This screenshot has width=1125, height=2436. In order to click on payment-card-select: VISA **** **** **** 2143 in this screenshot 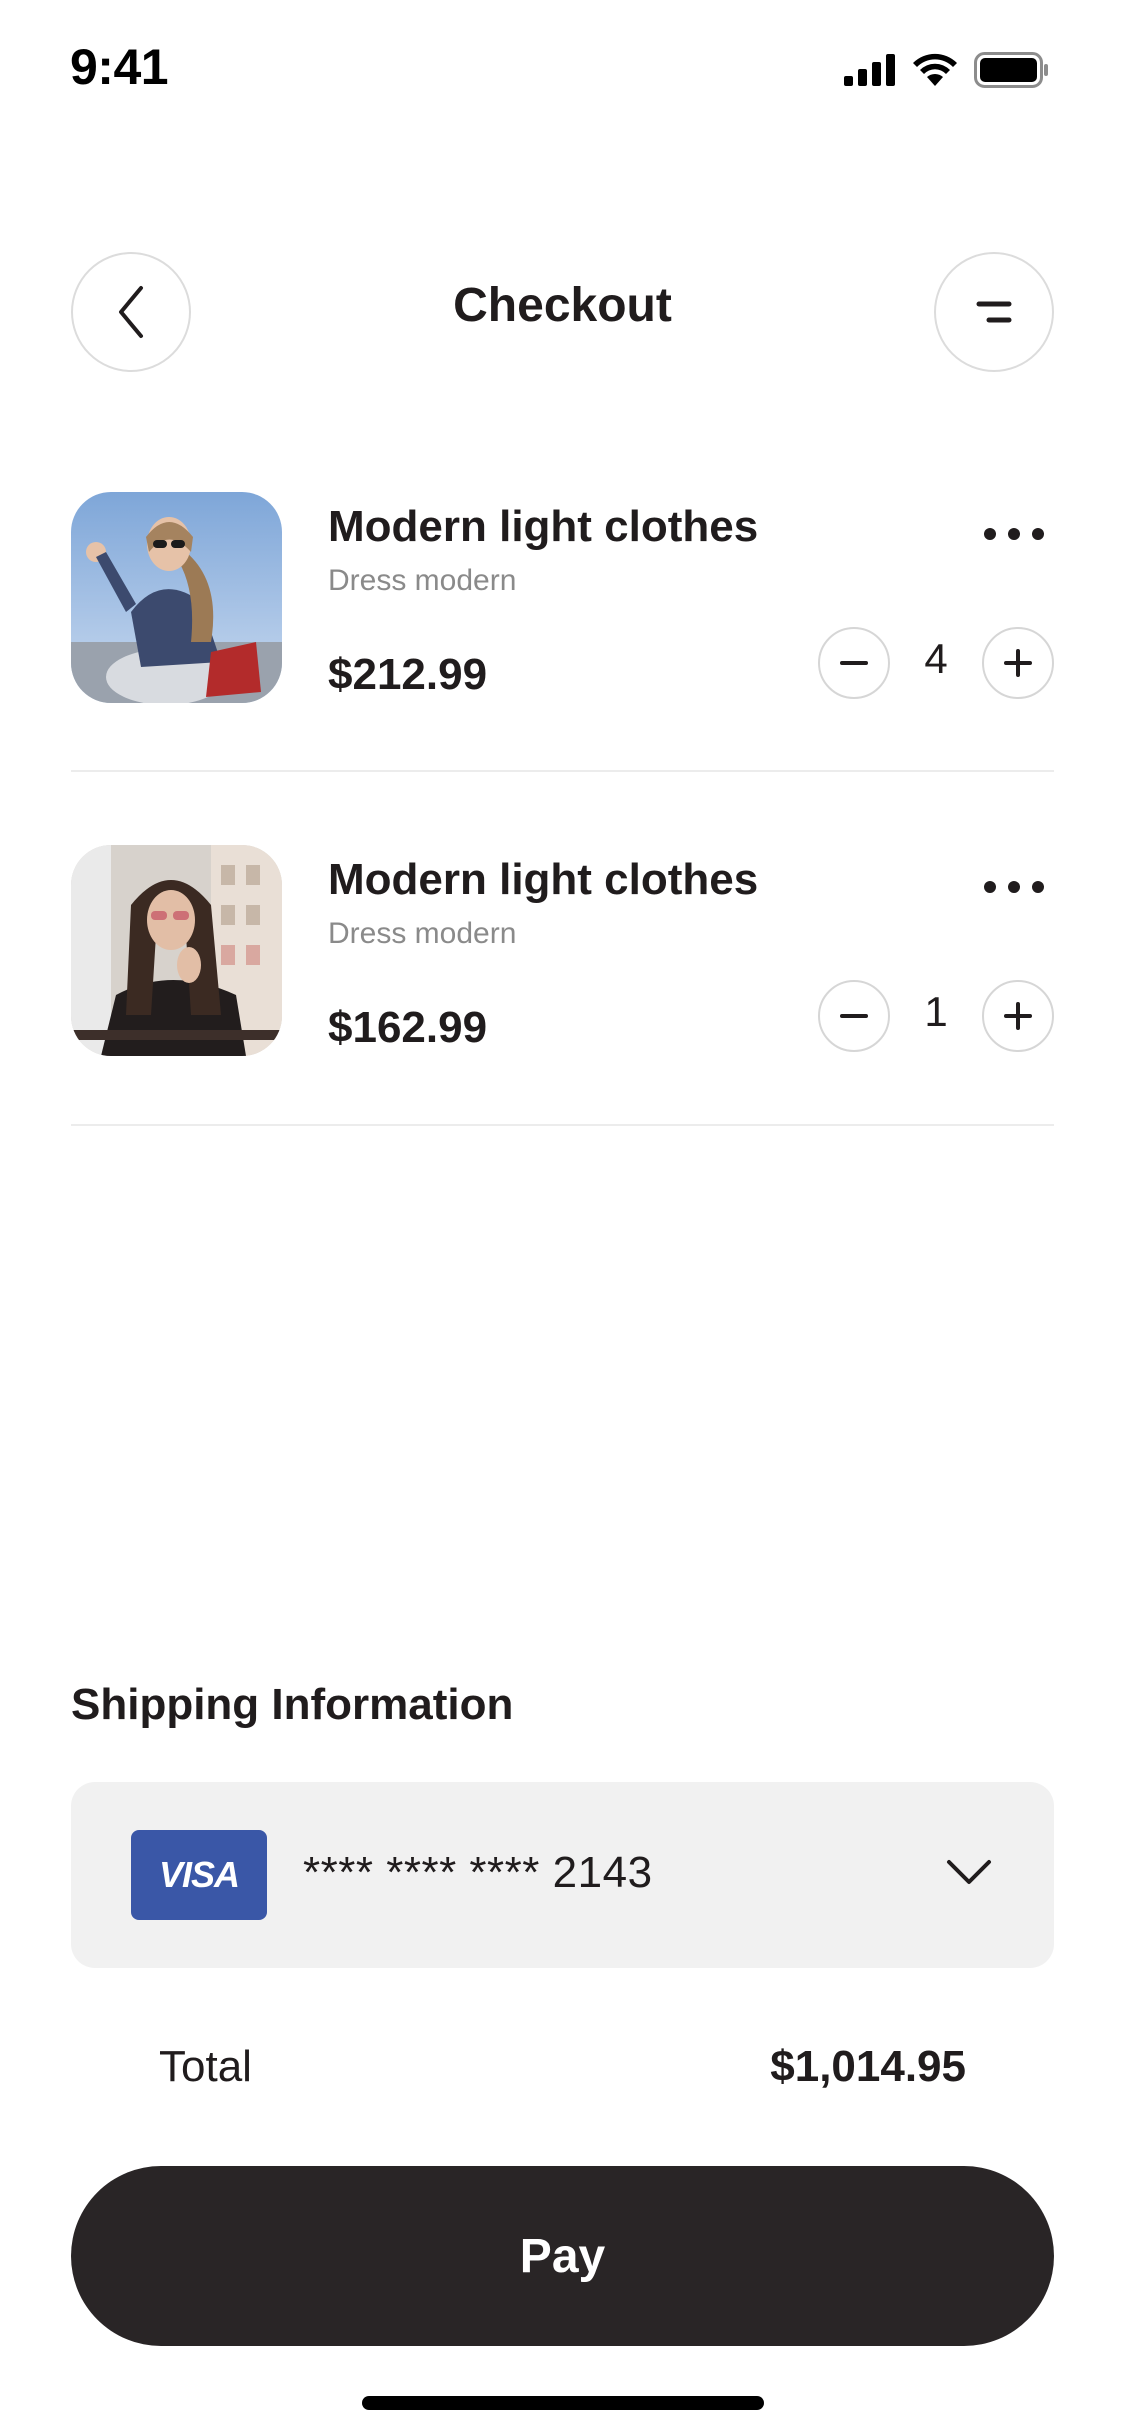, I will do `click(562, 1875)`.